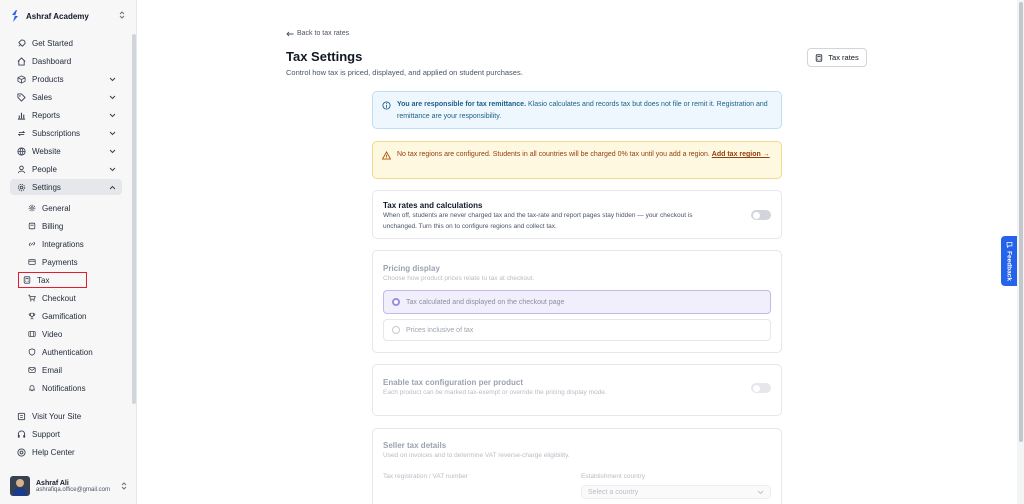  I want to click on film-icon, so click(32, 334).